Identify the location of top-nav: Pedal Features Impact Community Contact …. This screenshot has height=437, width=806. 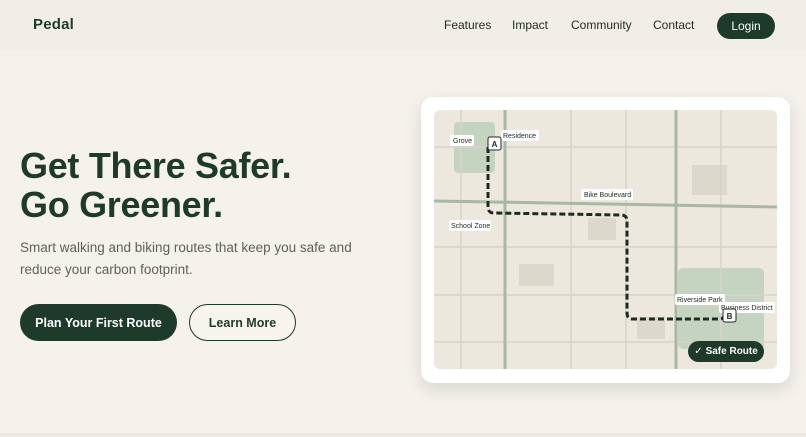
(403, 25).